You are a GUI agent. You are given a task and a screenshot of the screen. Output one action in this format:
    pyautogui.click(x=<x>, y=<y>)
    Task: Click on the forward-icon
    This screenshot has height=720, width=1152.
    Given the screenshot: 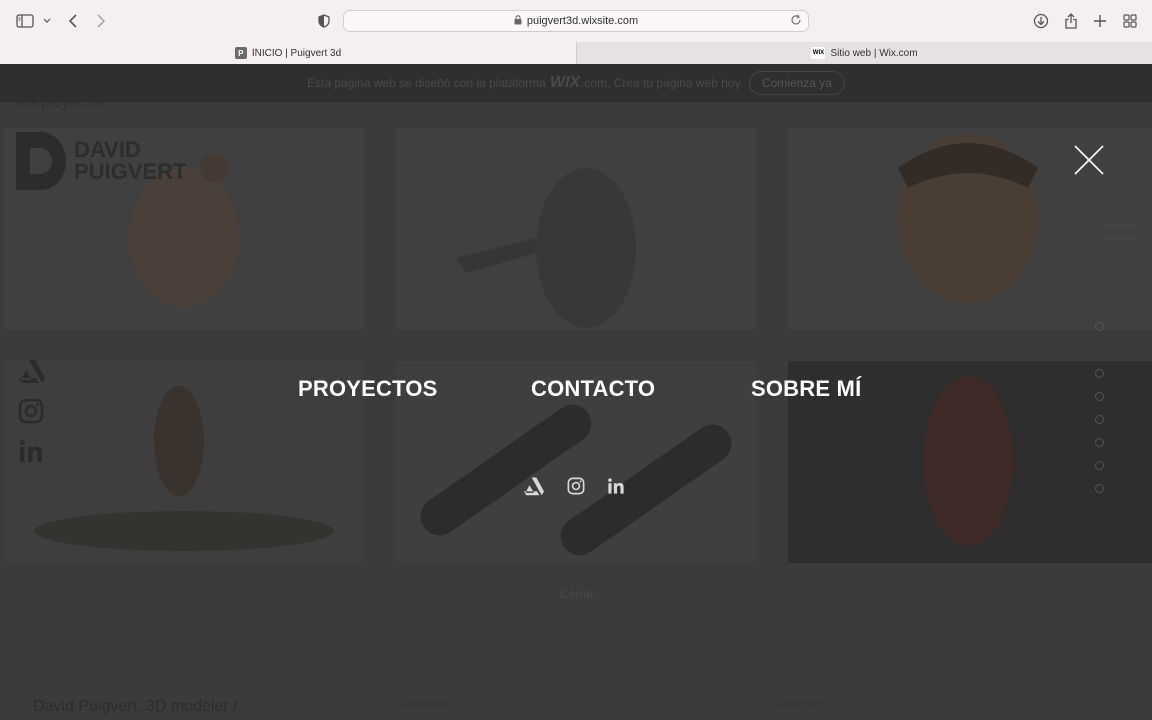 What is the action you would take?
    pyautogui.click(x=101, y=21)
    